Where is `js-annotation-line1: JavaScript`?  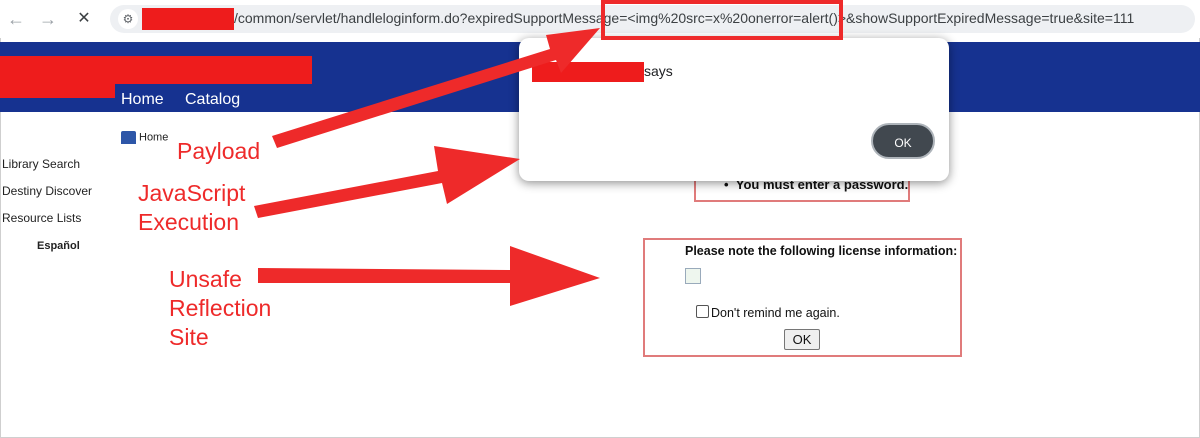 js-annotation-line1: JavaScript is located at coordinates (192, 193).